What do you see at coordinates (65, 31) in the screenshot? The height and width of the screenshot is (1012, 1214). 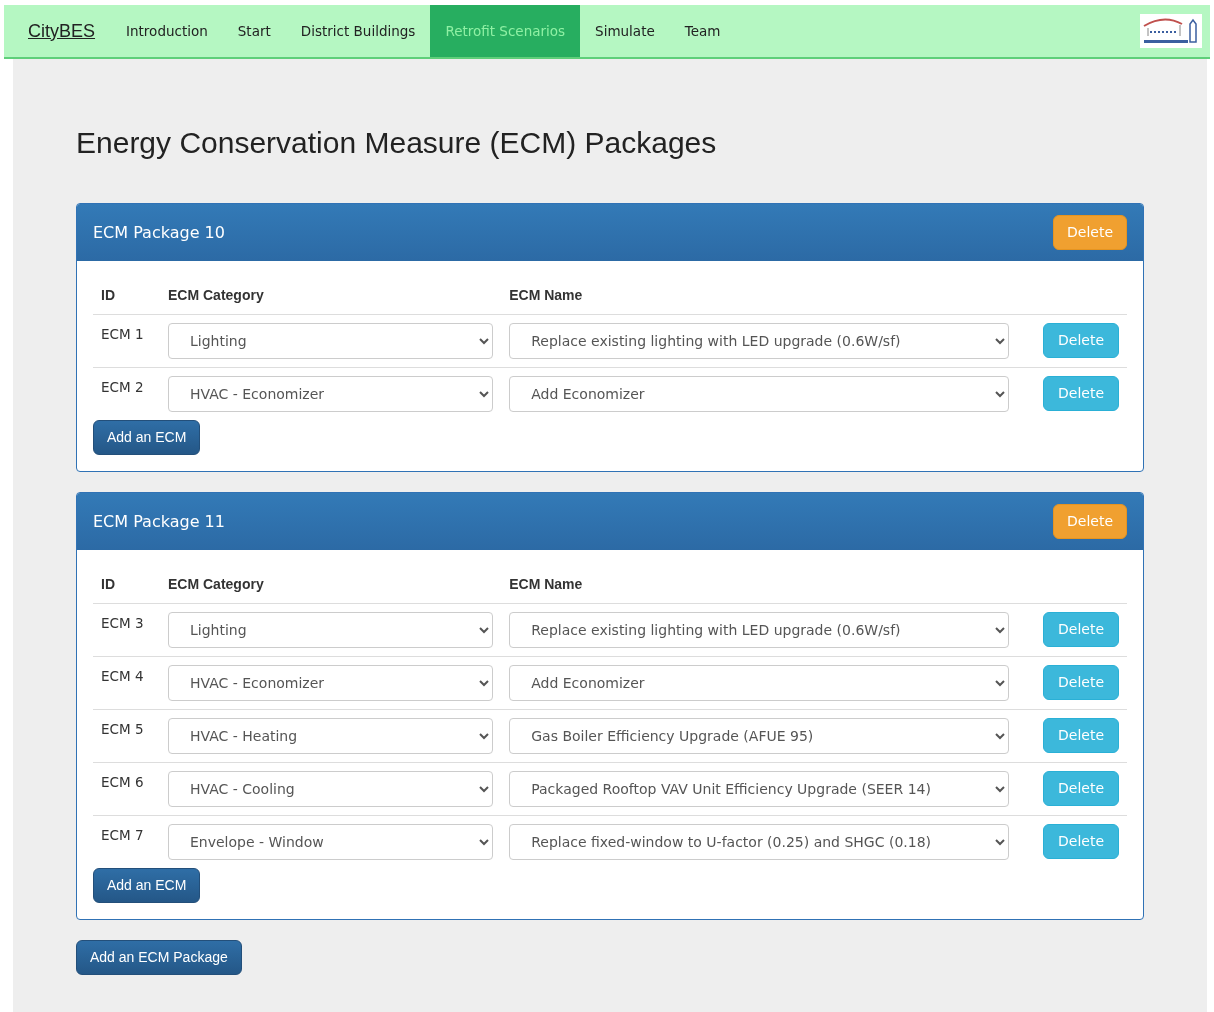 I see `brand-link: CityBES` at bounding box center [65, 31].